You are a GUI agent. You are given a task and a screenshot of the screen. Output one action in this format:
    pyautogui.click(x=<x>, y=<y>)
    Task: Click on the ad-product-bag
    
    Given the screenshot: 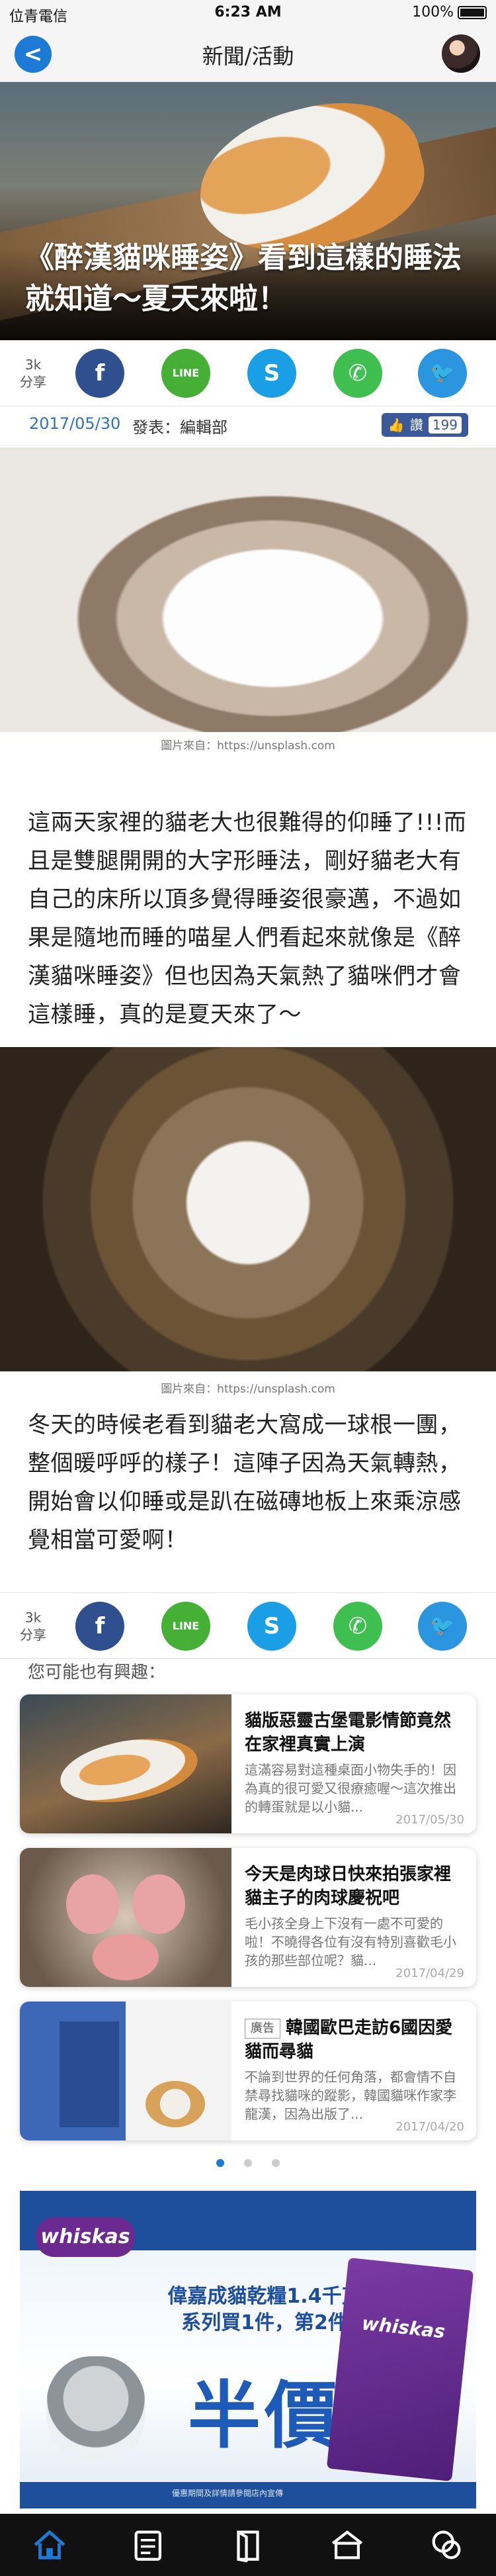 What is the action you would take?
    pyautogui.click(x=400, y=2369)
    